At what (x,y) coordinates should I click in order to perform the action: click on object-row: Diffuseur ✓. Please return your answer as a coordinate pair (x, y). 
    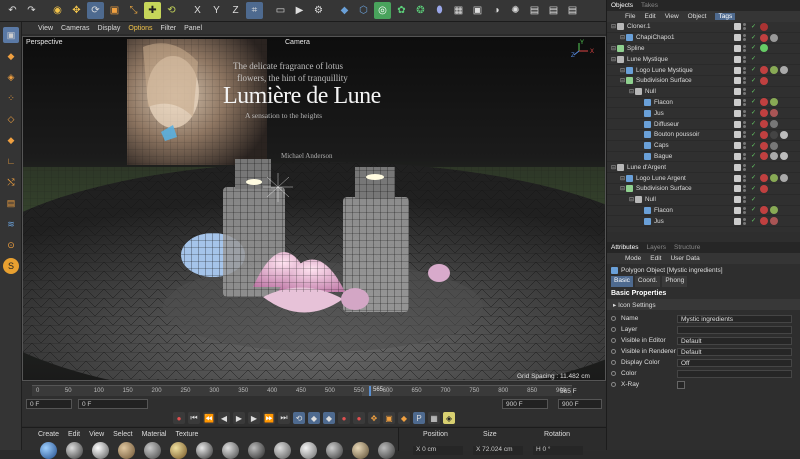
    Looking at the image, I should click on (703, 124).